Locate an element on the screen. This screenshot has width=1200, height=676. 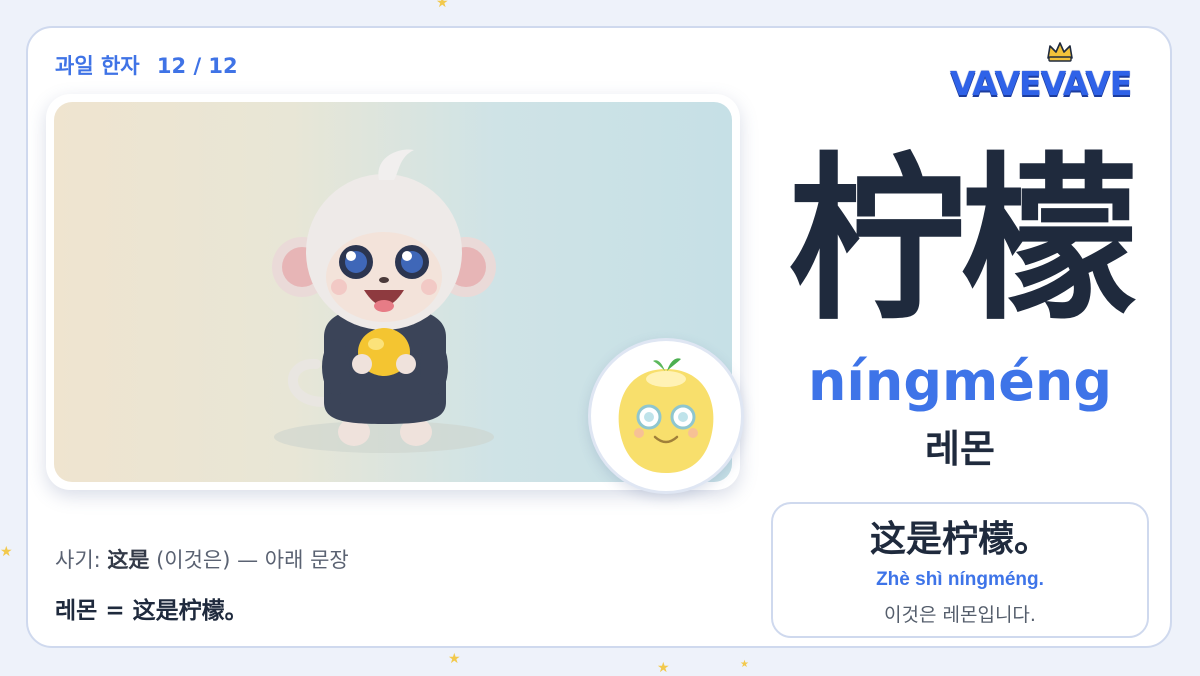
example-hanzi: 这是柠檬。 is located at coordinates (959, 539).